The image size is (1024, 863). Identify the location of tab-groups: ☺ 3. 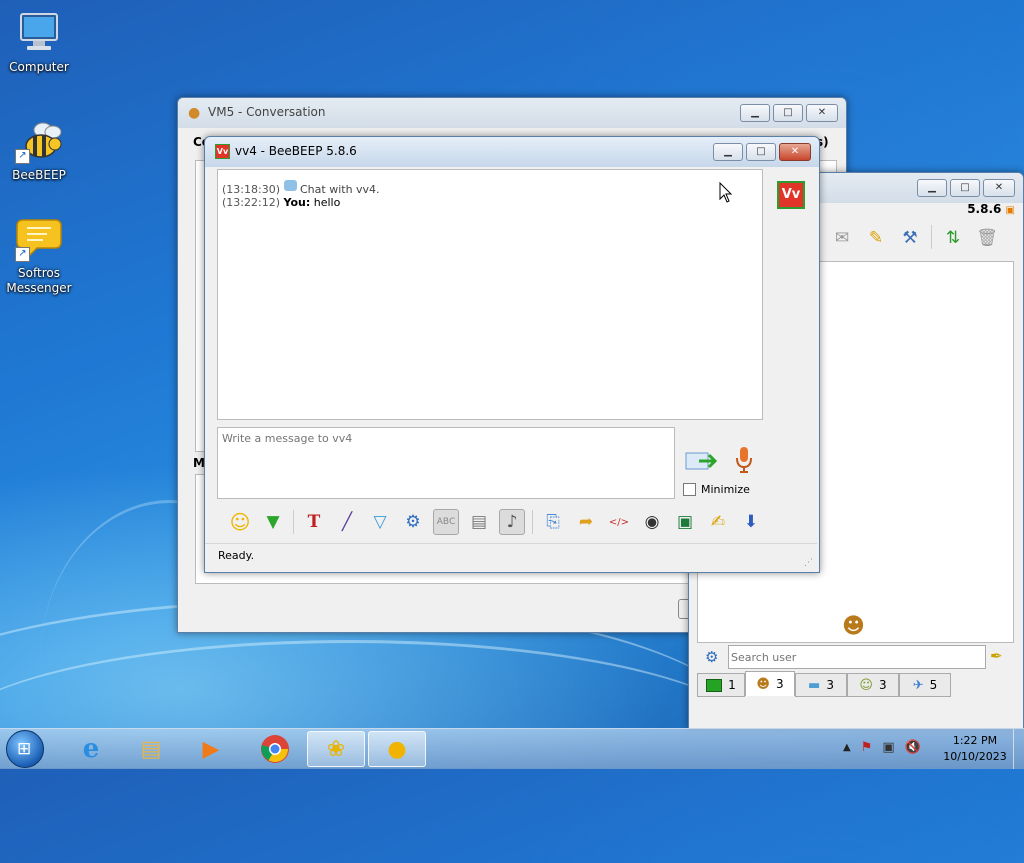
(873, 685).